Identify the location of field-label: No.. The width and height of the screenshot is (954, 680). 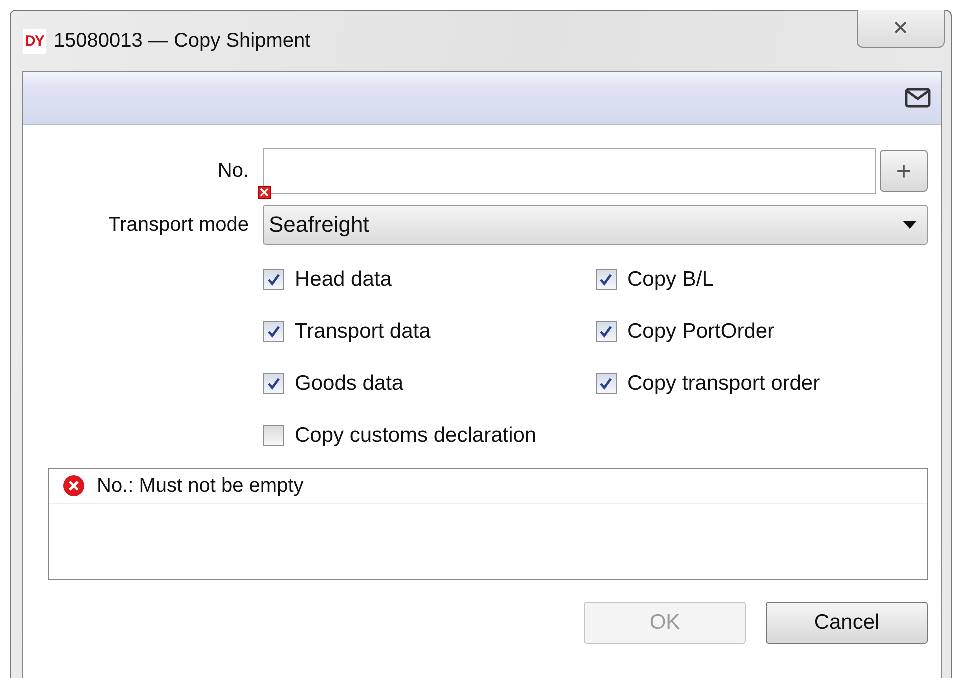
(233, 171).